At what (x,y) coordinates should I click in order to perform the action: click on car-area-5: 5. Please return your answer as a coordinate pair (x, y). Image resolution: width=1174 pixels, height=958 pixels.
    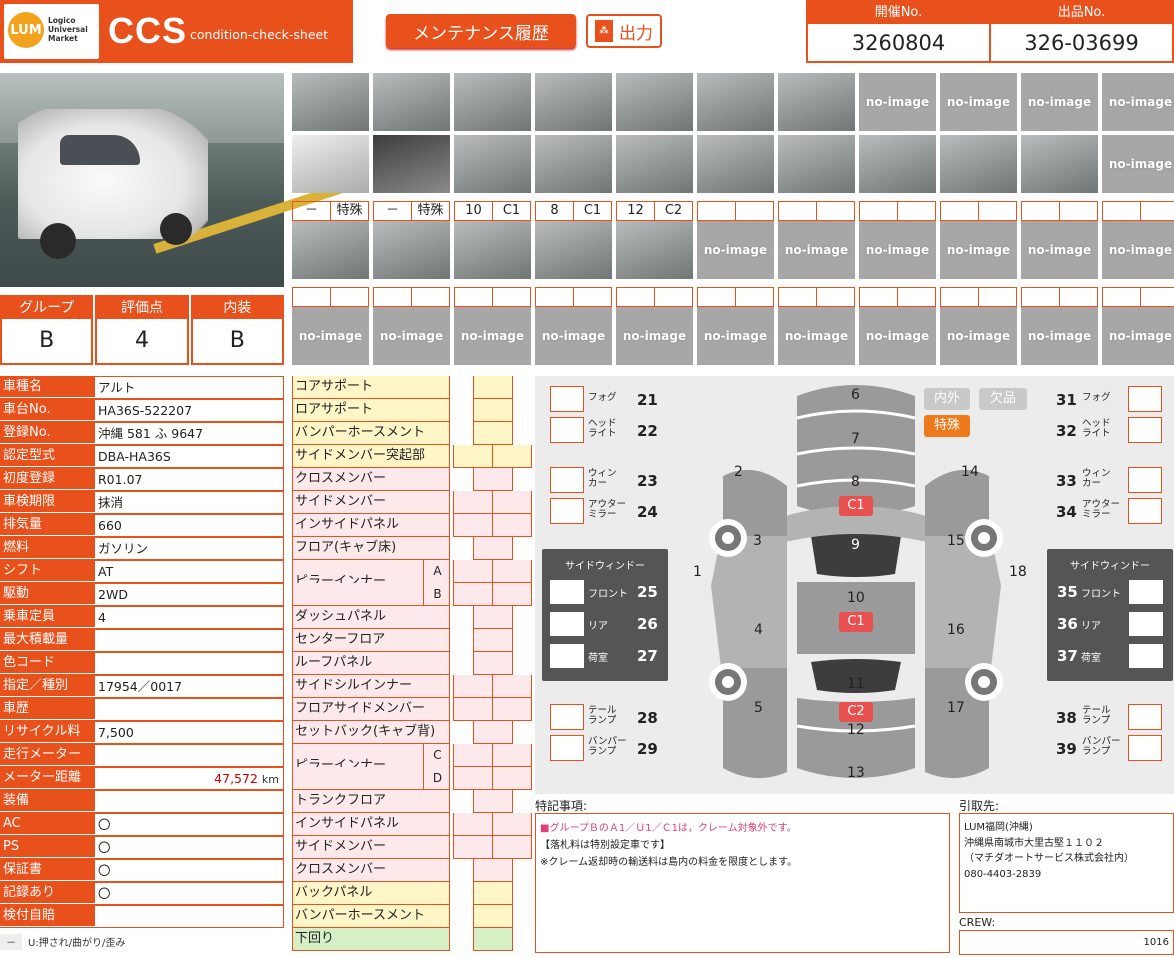
    Looking at the image, I should click on (758, 708).